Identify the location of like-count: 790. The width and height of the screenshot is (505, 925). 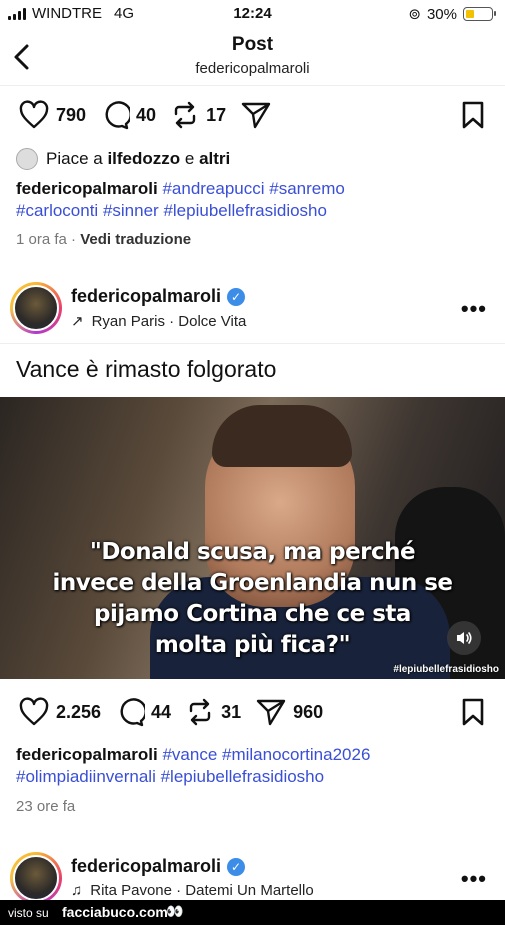
(71, 114).